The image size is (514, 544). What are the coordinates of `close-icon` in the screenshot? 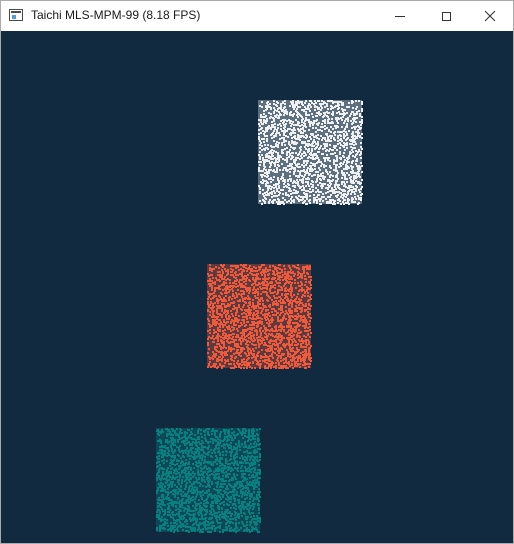 It's located at (490, 16).